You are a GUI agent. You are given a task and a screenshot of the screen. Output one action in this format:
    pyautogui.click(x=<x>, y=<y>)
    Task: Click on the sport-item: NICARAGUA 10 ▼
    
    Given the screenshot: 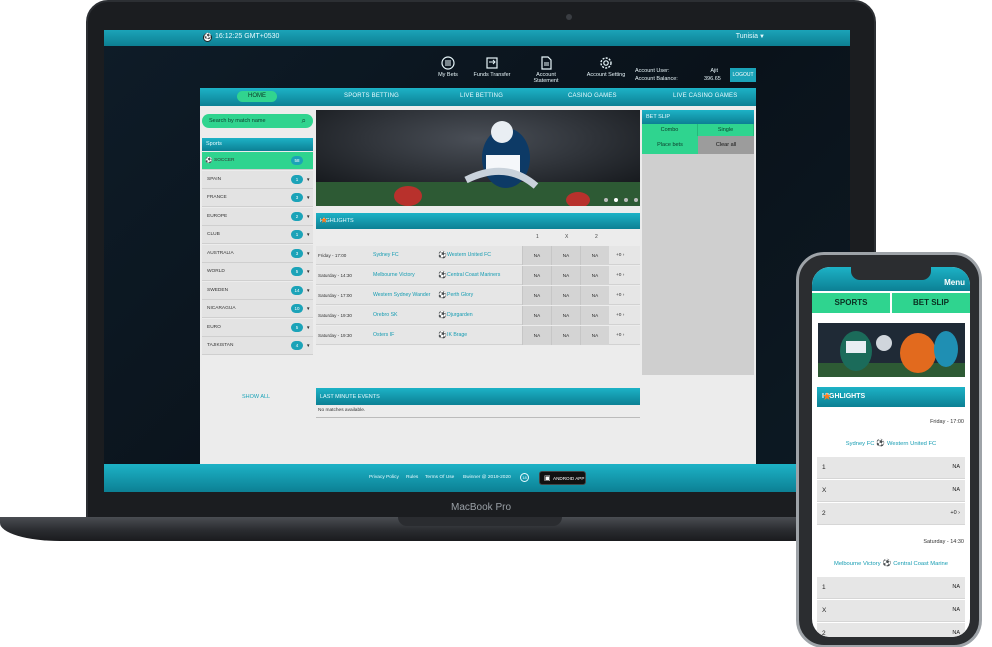 What is the action you would take?
    pyautogui.click(x=257, y=309)
    